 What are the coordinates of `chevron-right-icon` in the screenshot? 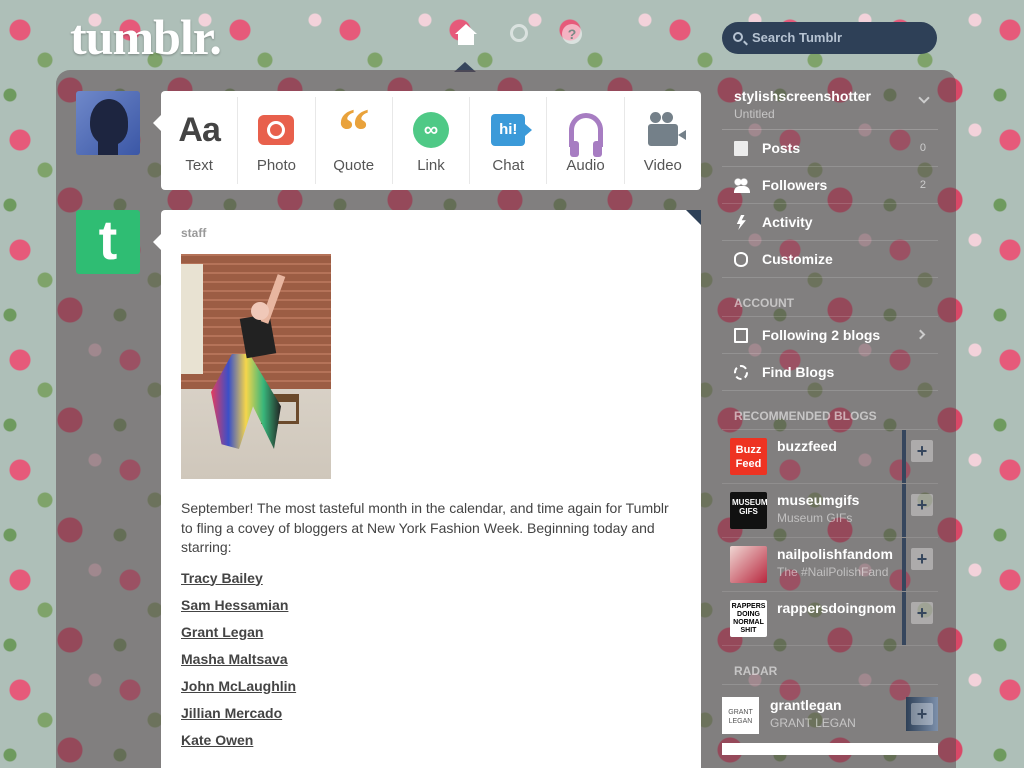 It's located at (920, 334).